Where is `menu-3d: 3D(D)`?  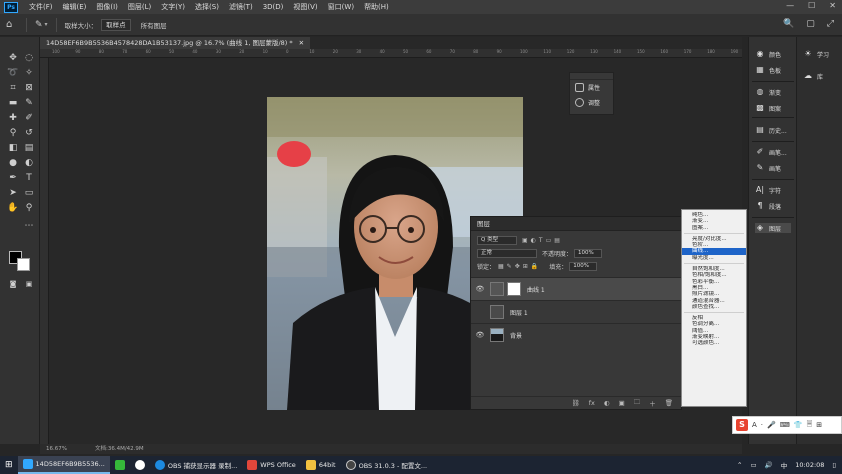 menu-3d: 3D(D) is located at coordinates (273, 7).